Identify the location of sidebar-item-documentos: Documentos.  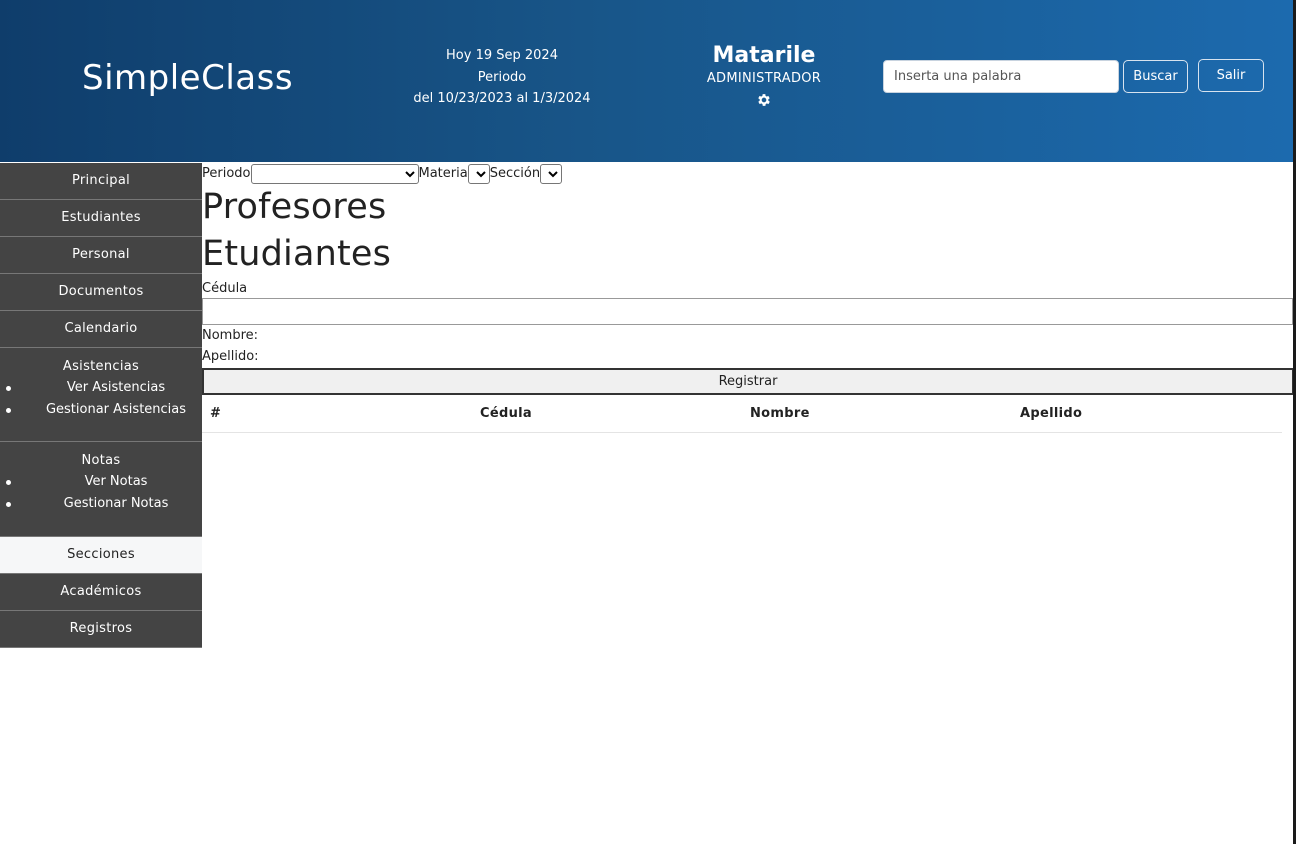
(101, 292).